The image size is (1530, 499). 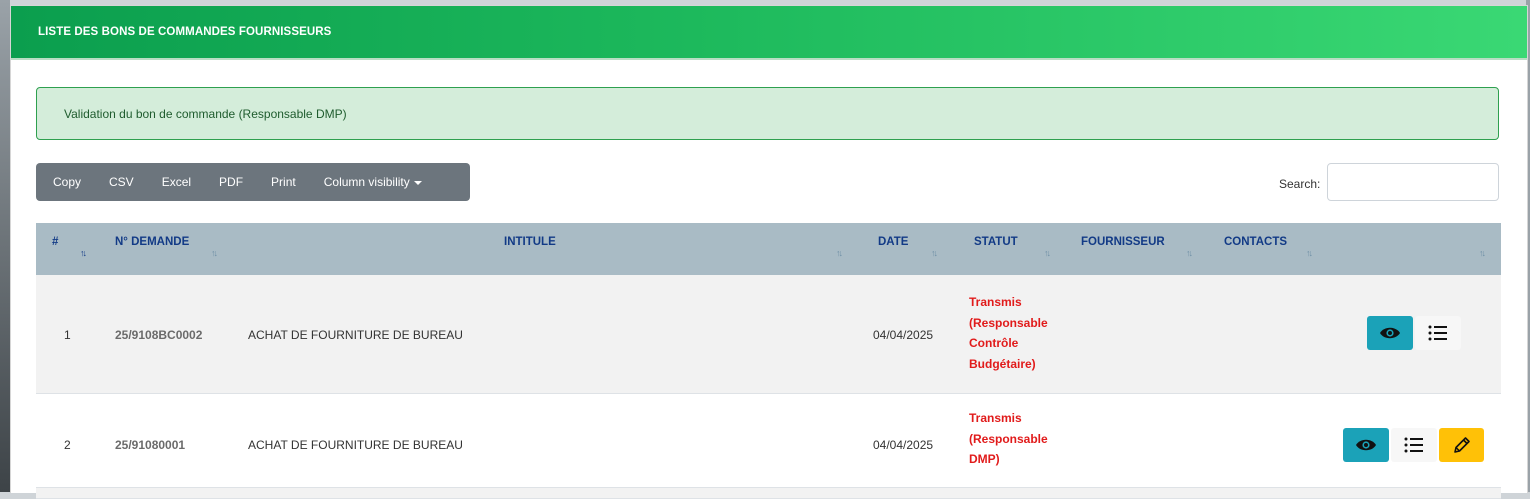 I want to click on row-numero: 25/9108BC0002, so click(x=159, y=335).